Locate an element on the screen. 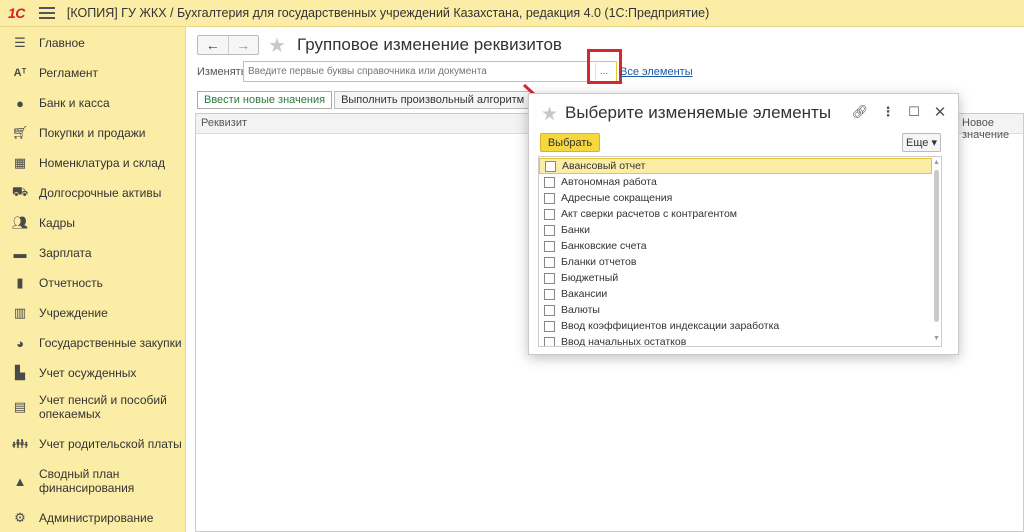  sidebar-item-label: Учет осужденных is located at coordinates (88, 373).